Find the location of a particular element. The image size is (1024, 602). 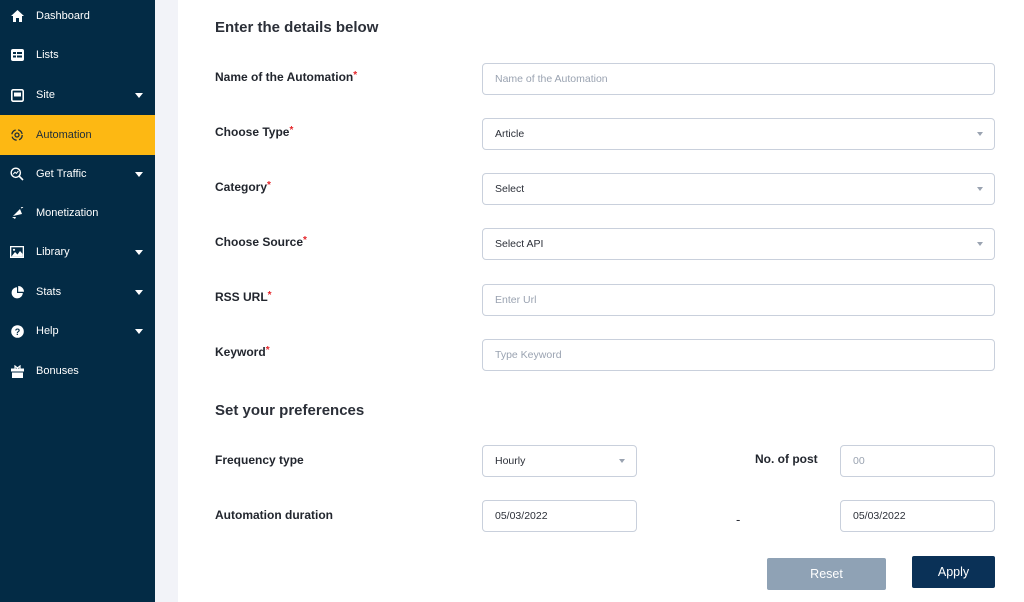

category-label: Category* is located at coordinates (243, 187).